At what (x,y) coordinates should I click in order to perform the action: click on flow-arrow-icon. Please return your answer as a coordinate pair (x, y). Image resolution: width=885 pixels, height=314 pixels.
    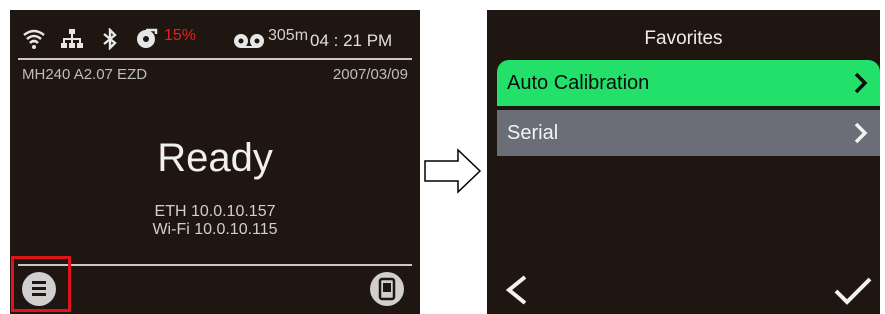
    Looking at the image, I should click on (453, 171).